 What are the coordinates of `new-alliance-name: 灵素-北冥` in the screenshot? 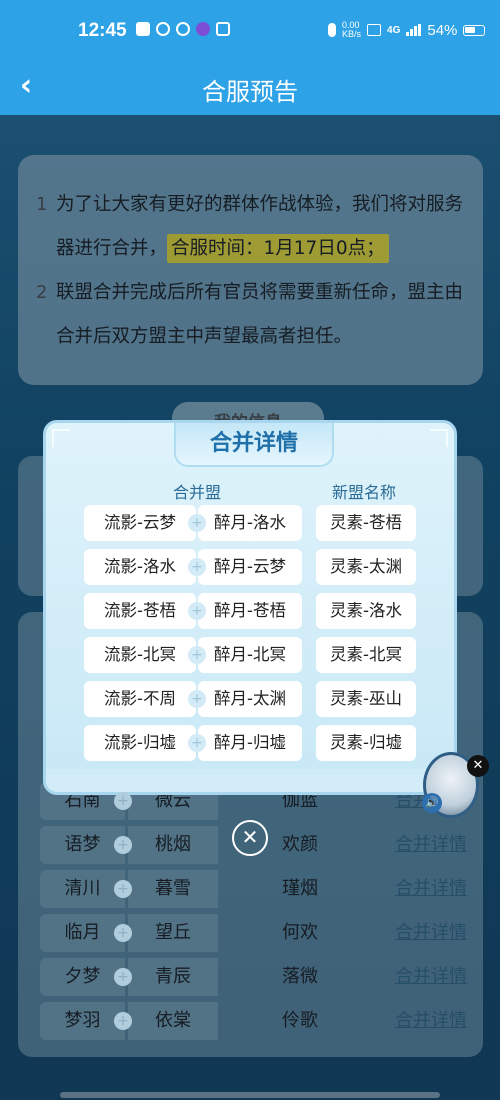 It's located at (366, 655).